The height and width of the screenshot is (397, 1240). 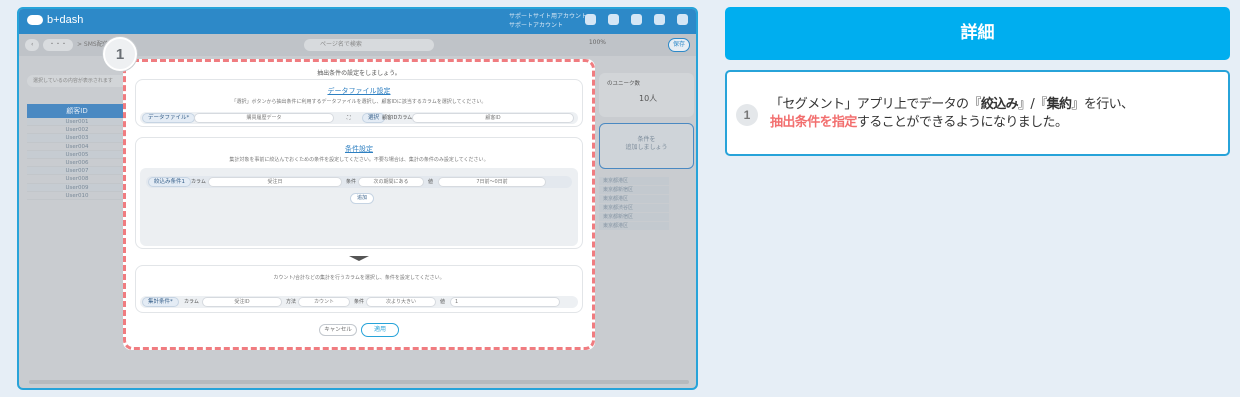 What do you see at coordinates (999, 104) in the screenshot?
I see `text-bold-filter: 絞込み` at bounding box center [999, 104].